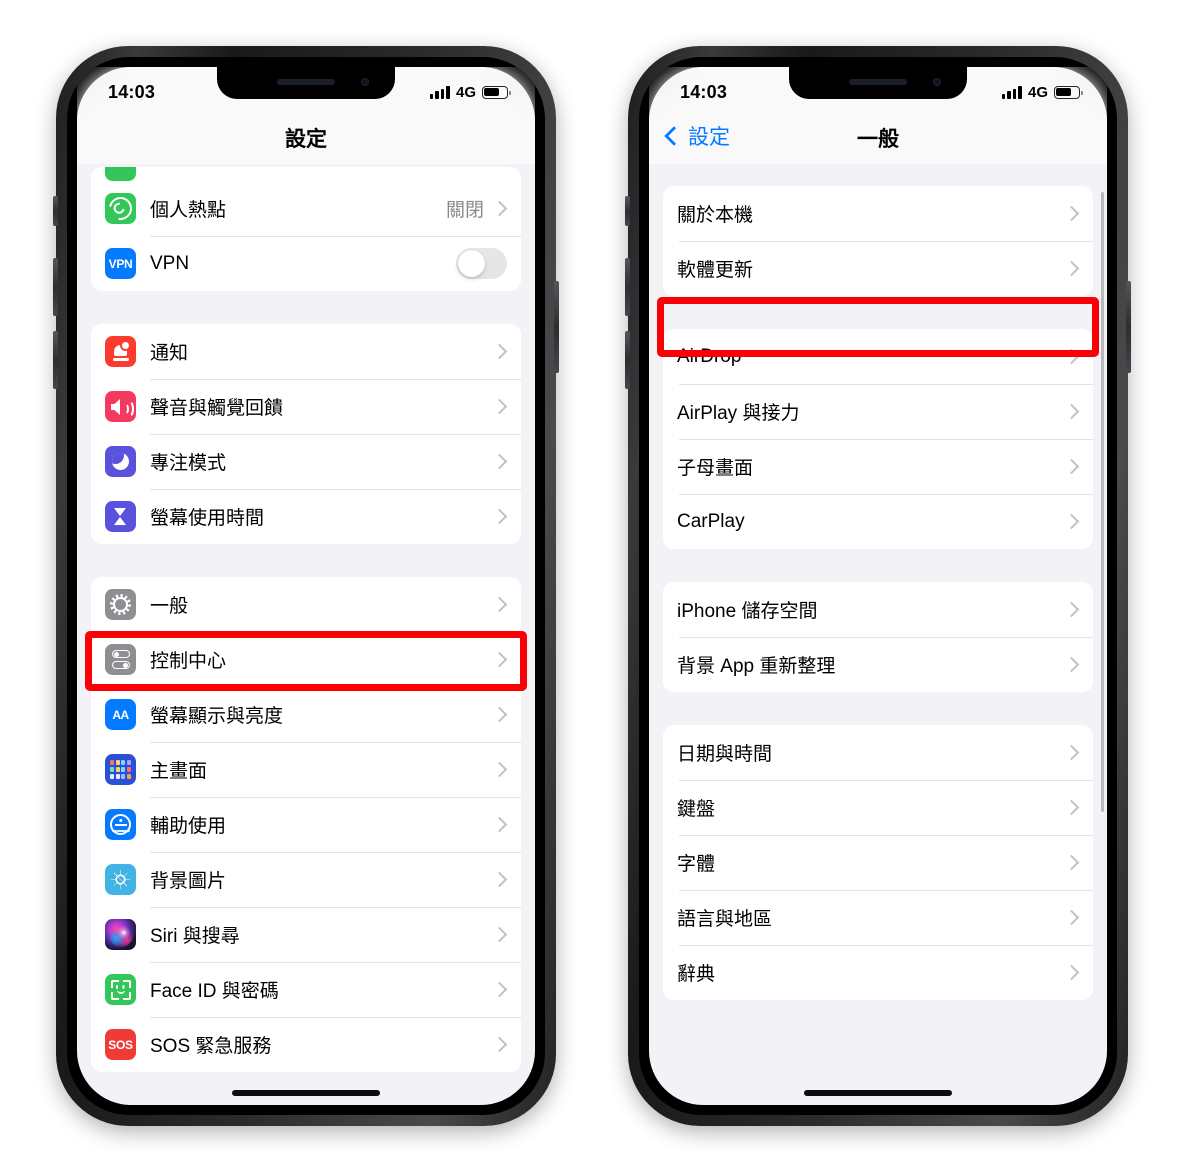  Describe the element at coordinates (709, 356) in the screenshot. I see `row-label: AirDrop` at that location.